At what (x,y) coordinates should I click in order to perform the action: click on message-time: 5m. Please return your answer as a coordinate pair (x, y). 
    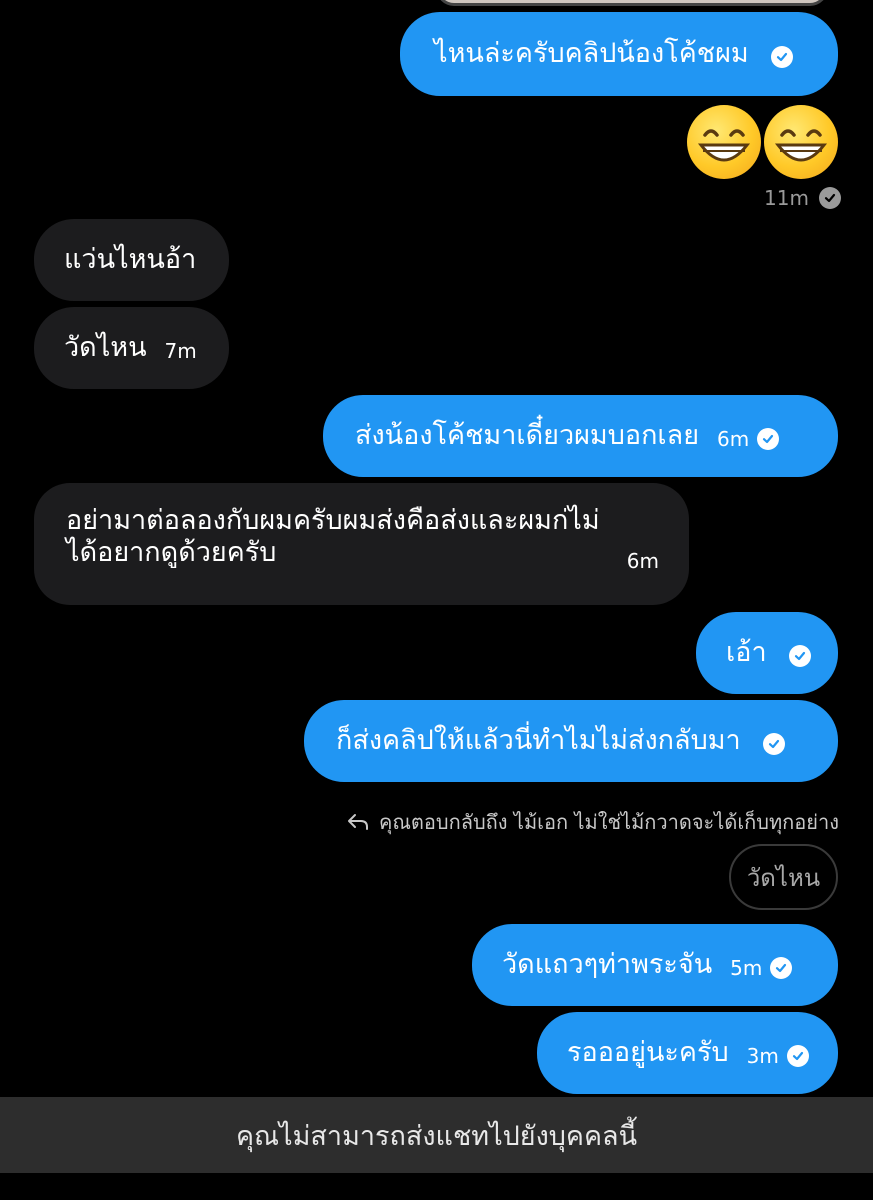
    Looking at the image, I should click on (746, 968).